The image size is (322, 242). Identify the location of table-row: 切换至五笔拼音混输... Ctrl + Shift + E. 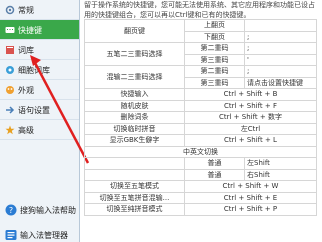
(200, 197).